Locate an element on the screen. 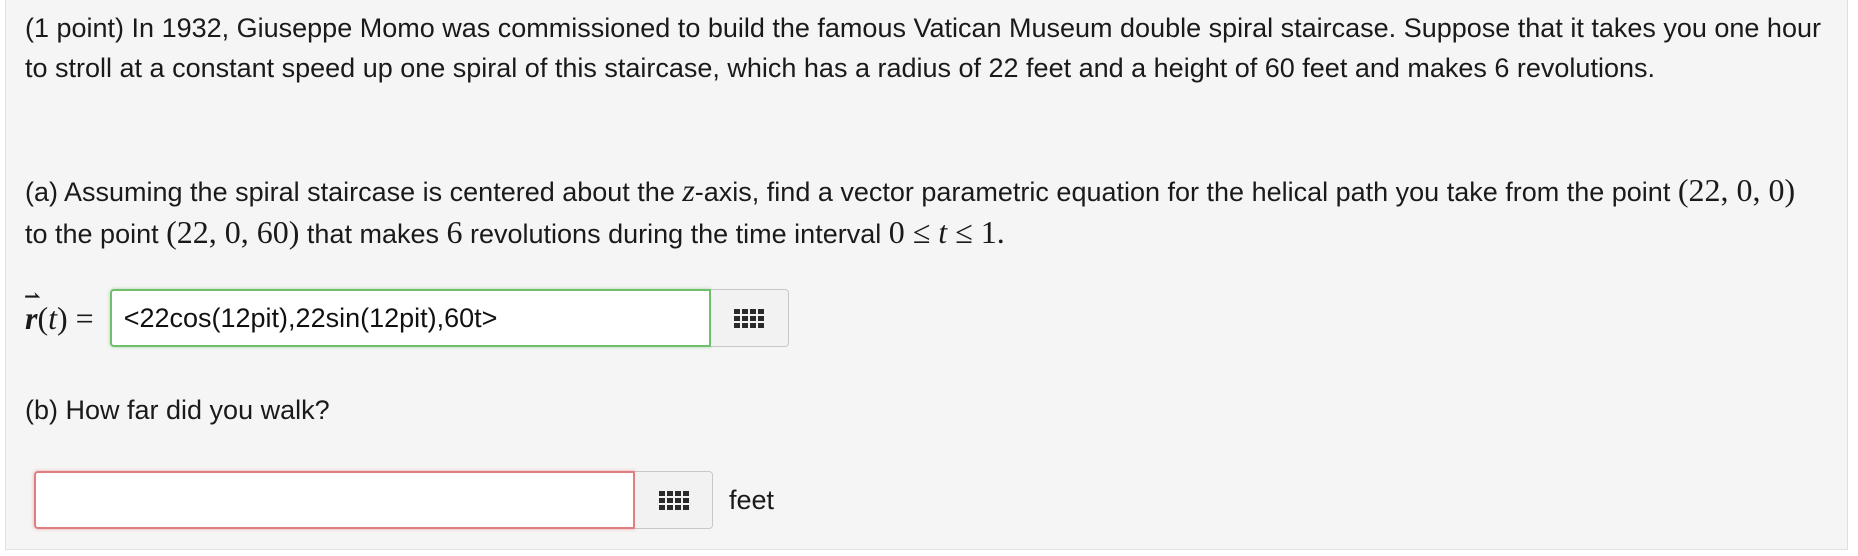 The width and height of the screenshot is (1858, 556). part-b-text: (b) How far did you walk? is located at coordinates (177, 410).